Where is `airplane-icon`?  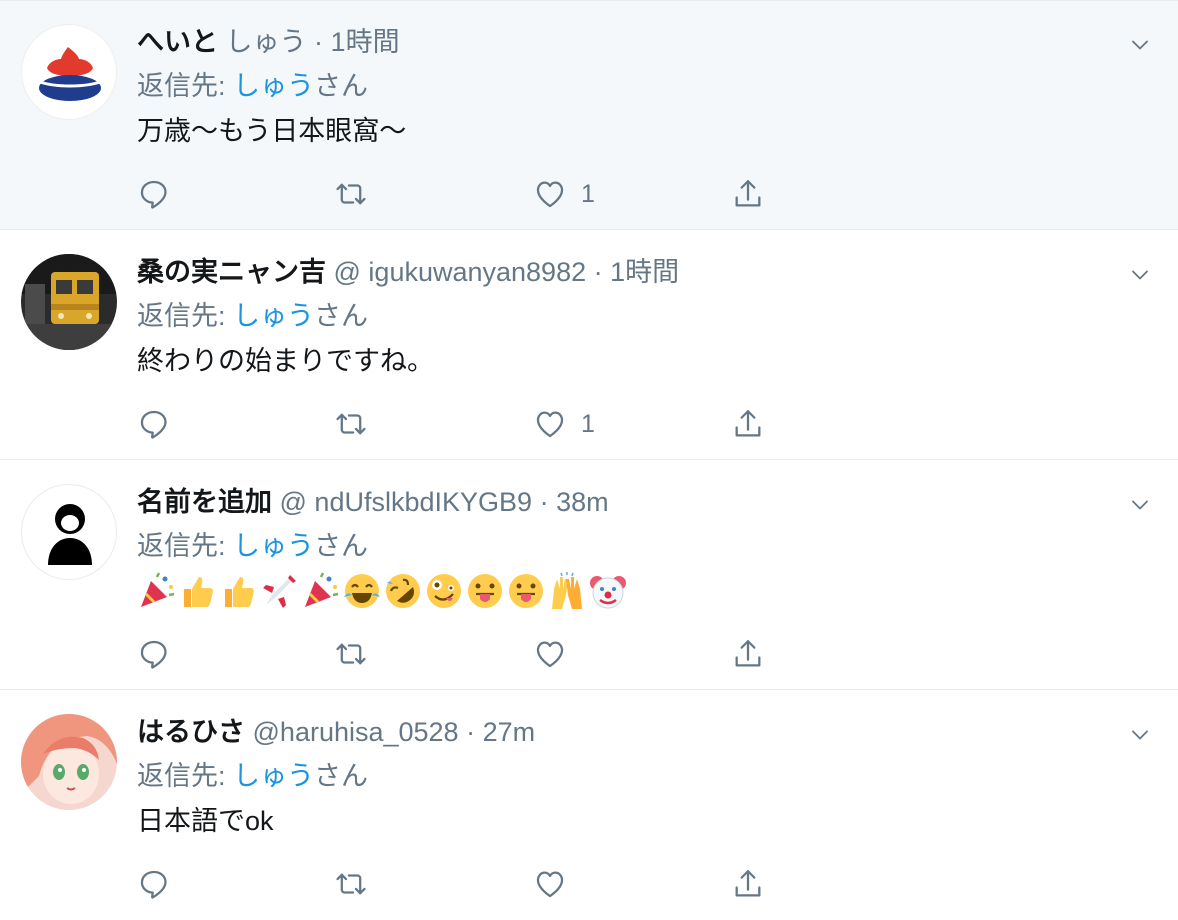
airplane-icon is located at coordinates (279, 591).